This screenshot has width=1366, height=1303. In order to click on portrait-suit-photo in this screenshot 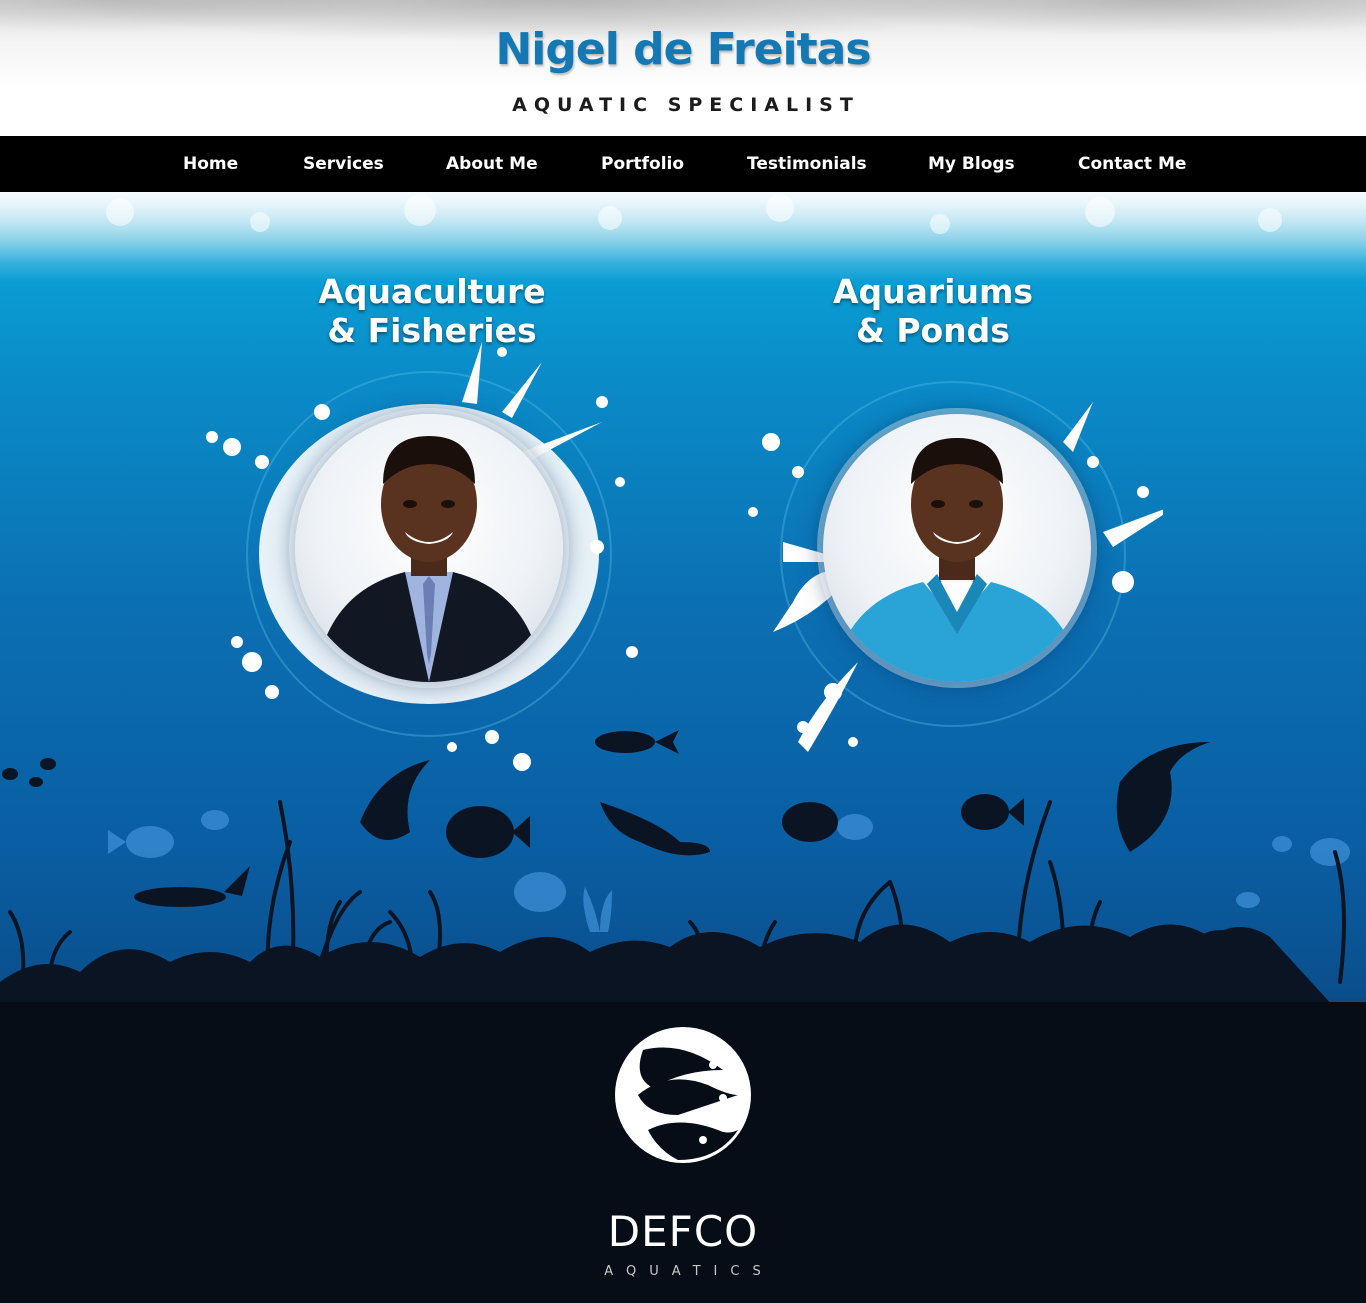, I will do `click(429, 548)`.